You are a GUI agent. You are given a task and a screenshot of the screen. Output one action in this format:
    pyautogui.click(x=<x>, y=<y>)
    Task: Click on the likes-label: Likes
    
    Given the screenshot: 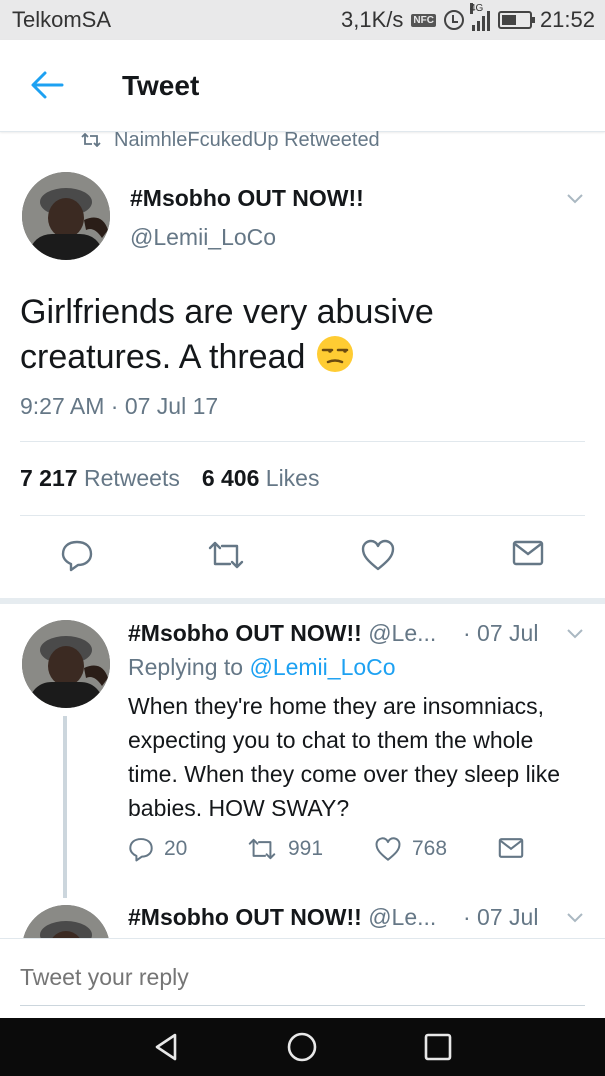 What is the action you would take?
    pyautogui.click(x=292, y=478)
    